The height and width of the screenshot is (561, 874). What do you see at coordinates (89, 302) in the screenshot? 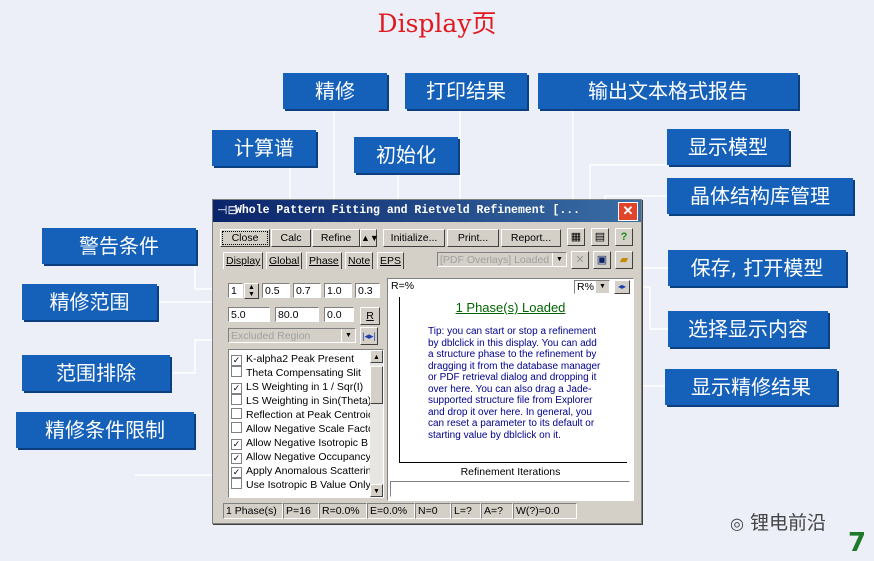
I see `callout-refine-range: 精修范围` at bounding box center [89, 302].